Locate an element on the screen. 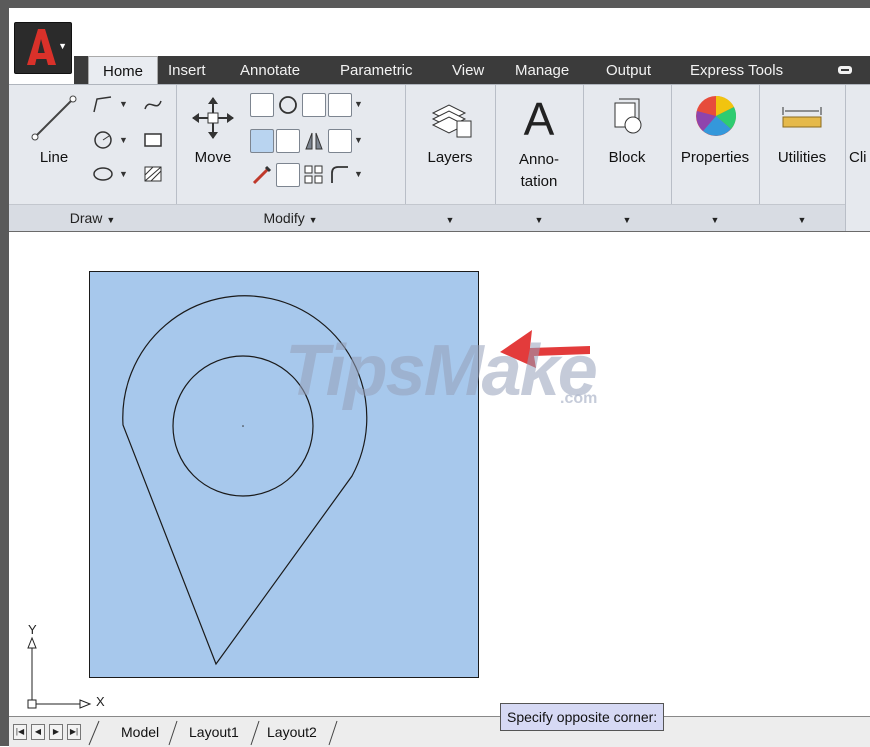 The height and width of the screenshot is (747, 870). tab-model: Model is located at coordinates (140, 732).